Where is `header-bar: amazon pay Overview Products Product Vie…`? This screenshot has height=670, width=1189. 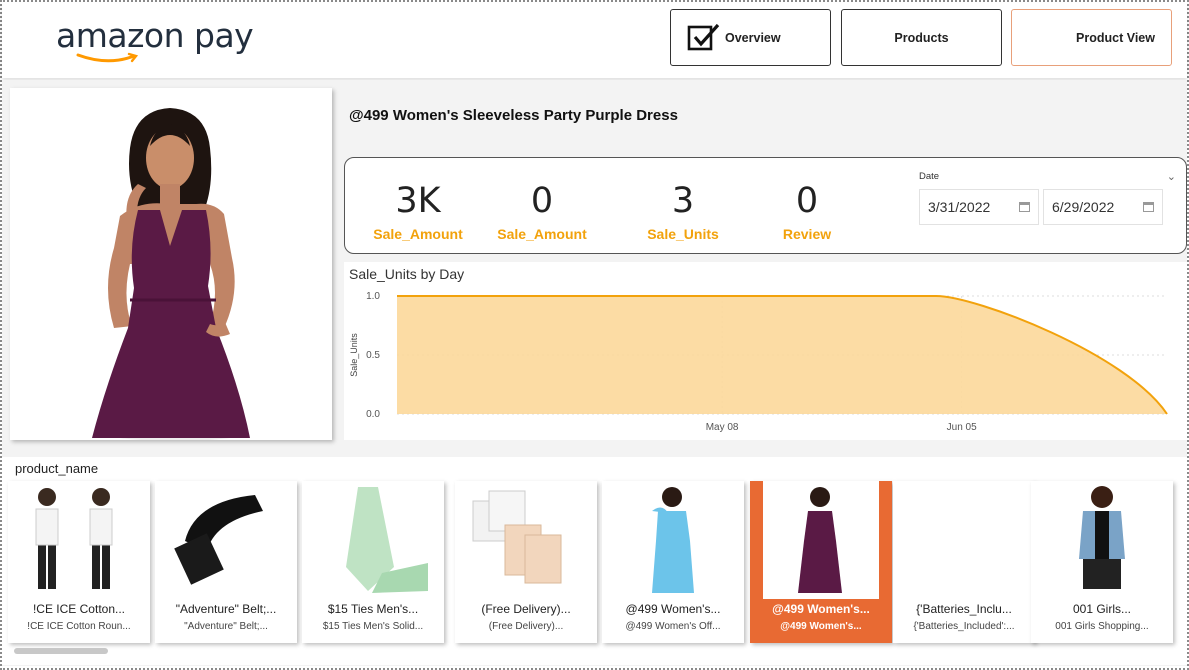 header-bar: amazon pay Overview Products Product Vie… is located at coordinates (594, 40).